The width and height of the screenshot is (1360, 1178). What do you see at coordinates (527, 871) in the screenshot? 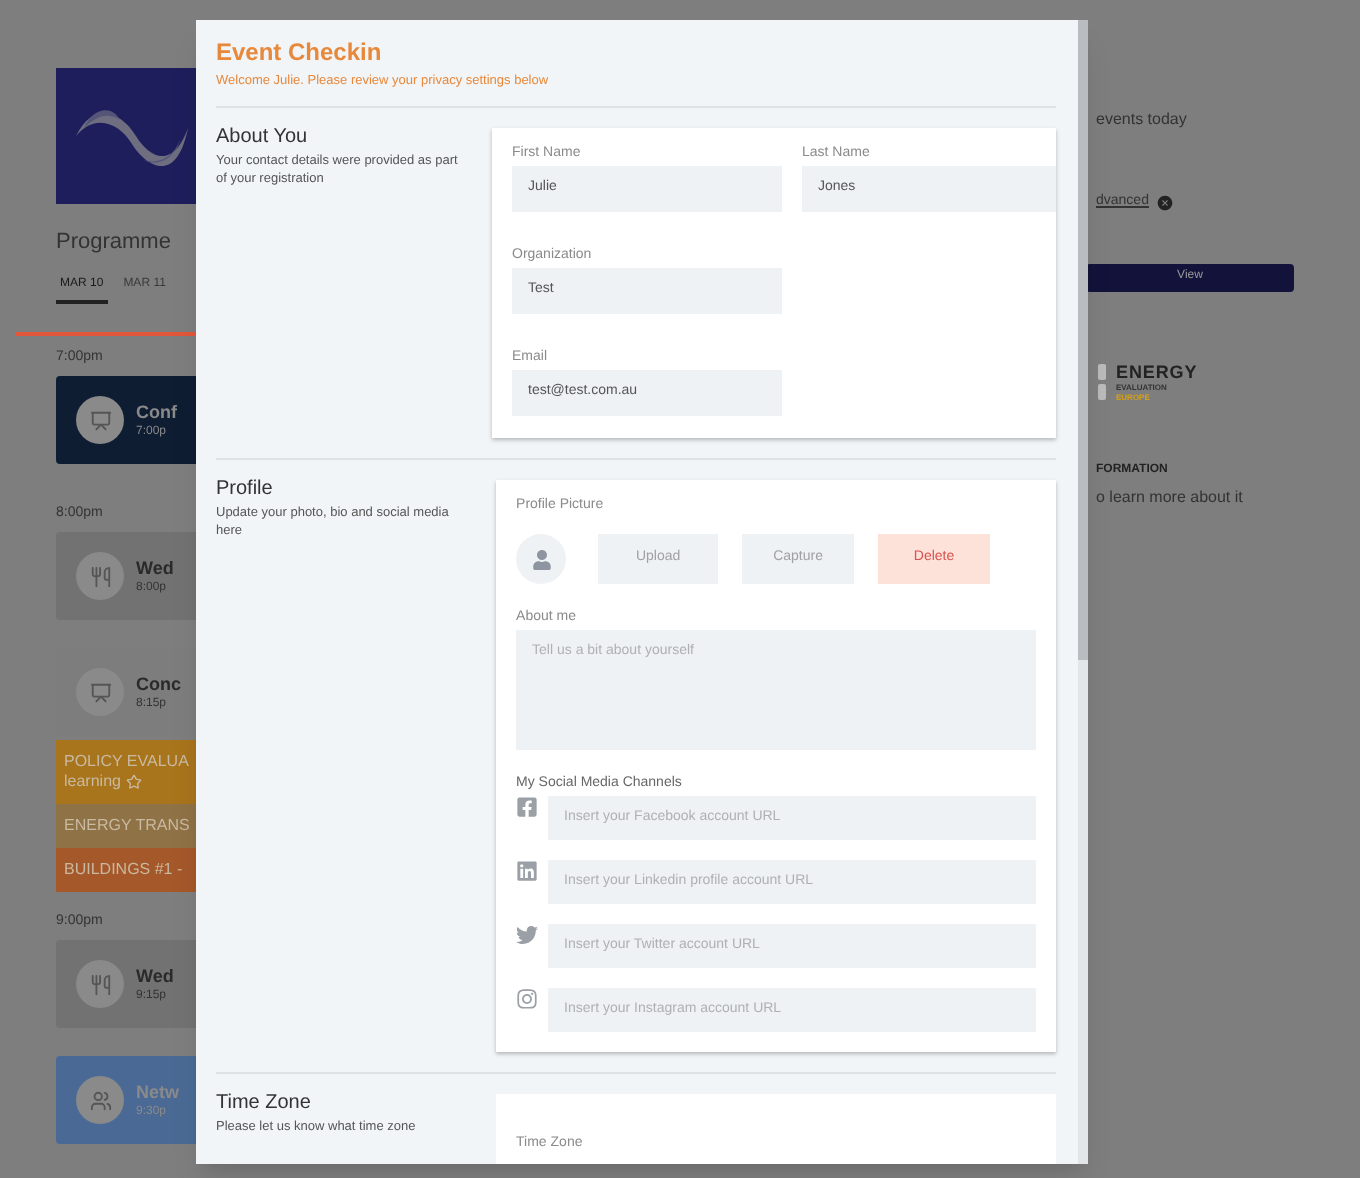
I see `linkedin-icon` at bounding box center [527, 871].